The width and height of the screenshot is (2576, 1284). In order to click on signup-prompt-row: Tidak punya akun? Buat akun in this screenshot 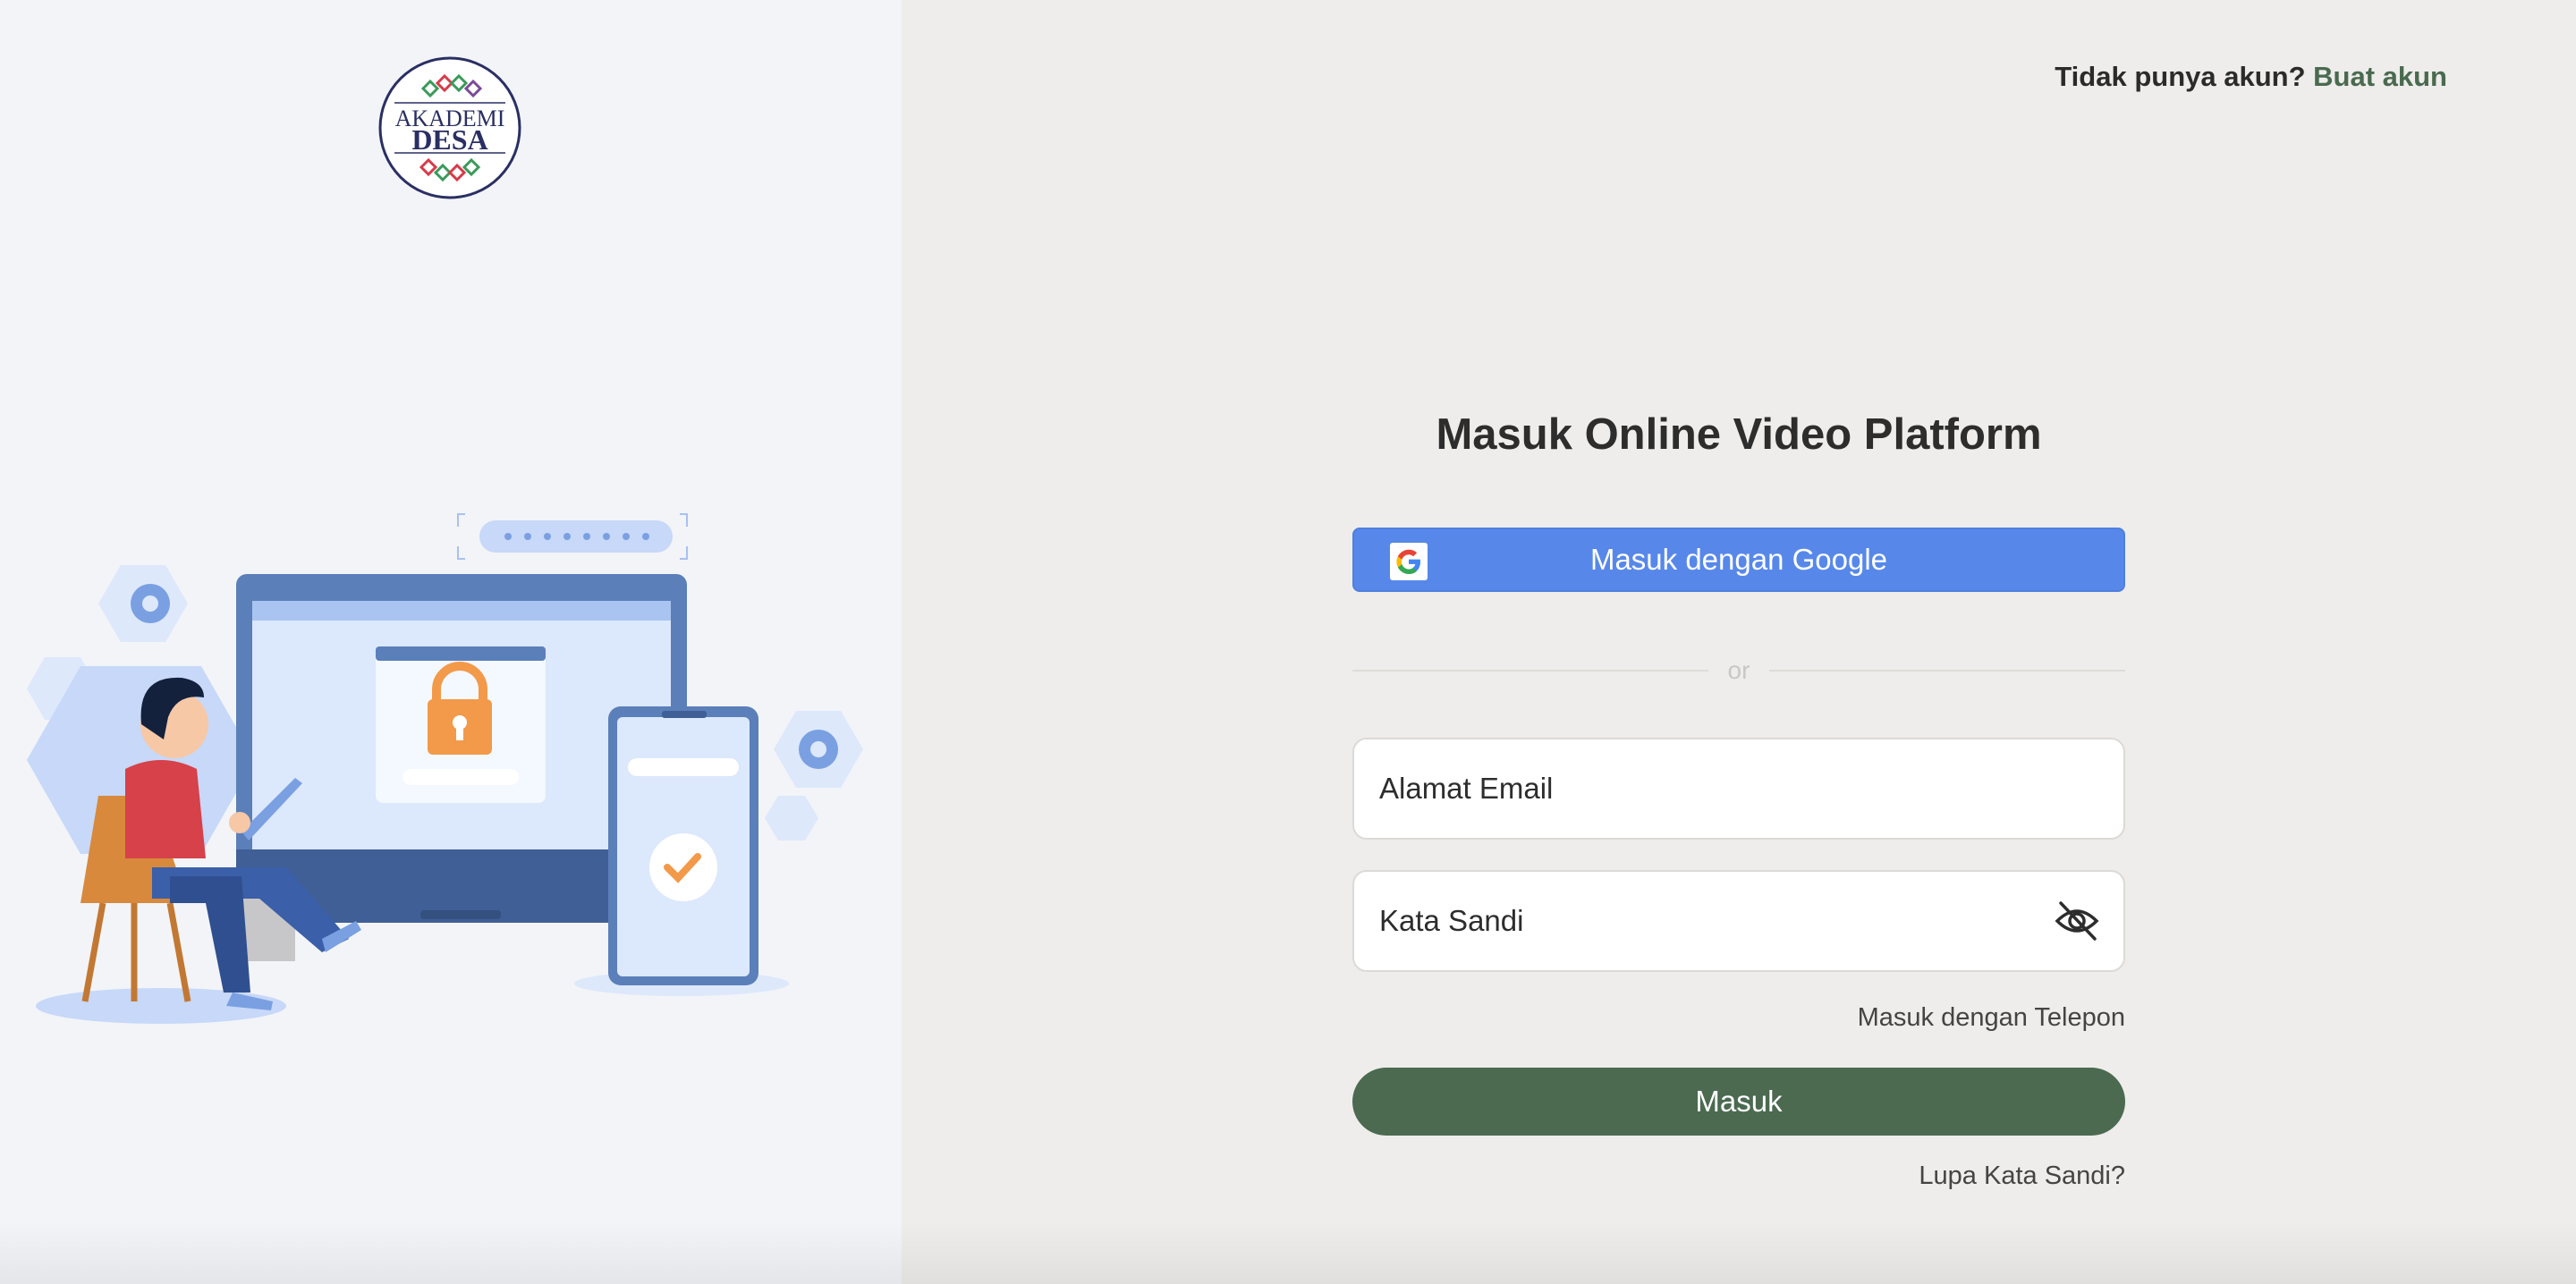, I will do `click(2251, 79)`.